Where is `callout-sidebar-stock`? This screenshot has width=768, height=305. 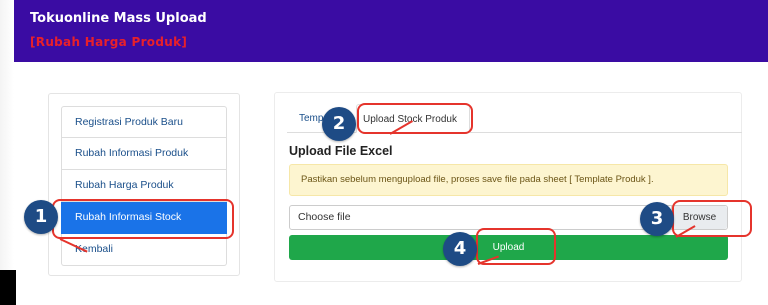 callout-sidebar-stock is located at coordinates (143, 219).